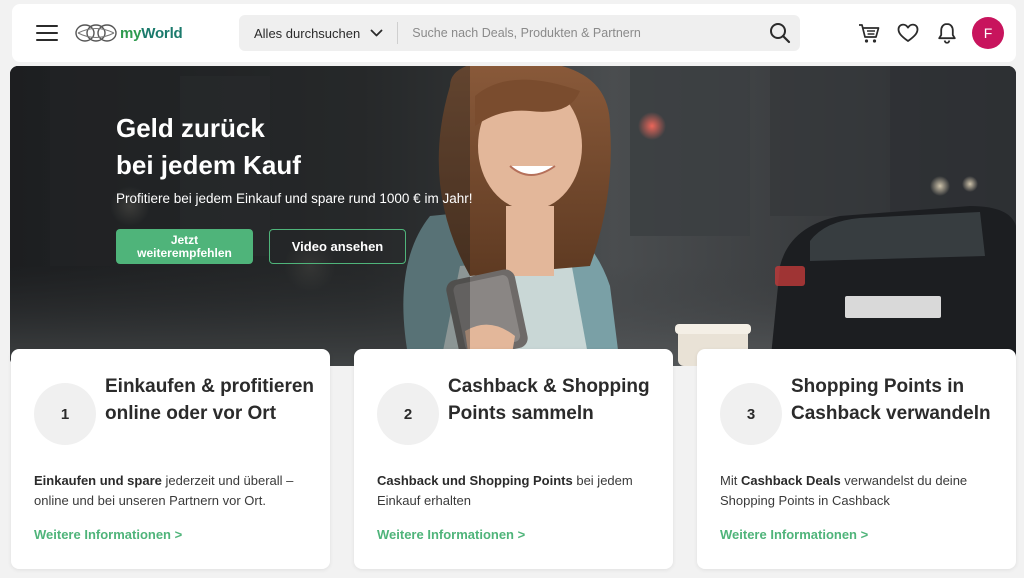 The height and width of the screenshot is (578, 1024). I want to click on search-bar: Alles durchsuchen, so click(519, 33).